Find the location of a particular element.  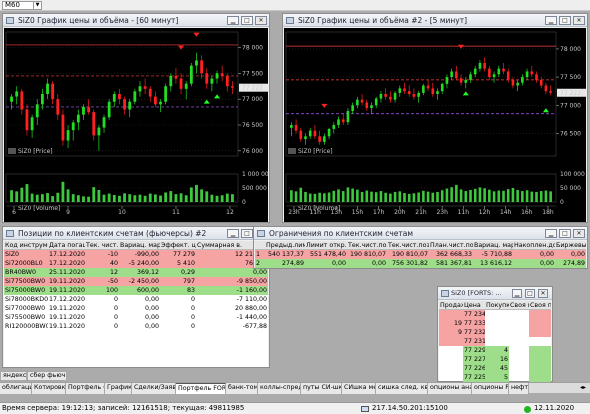

col-header: Своя пр. is located at coordinates (519, 305).